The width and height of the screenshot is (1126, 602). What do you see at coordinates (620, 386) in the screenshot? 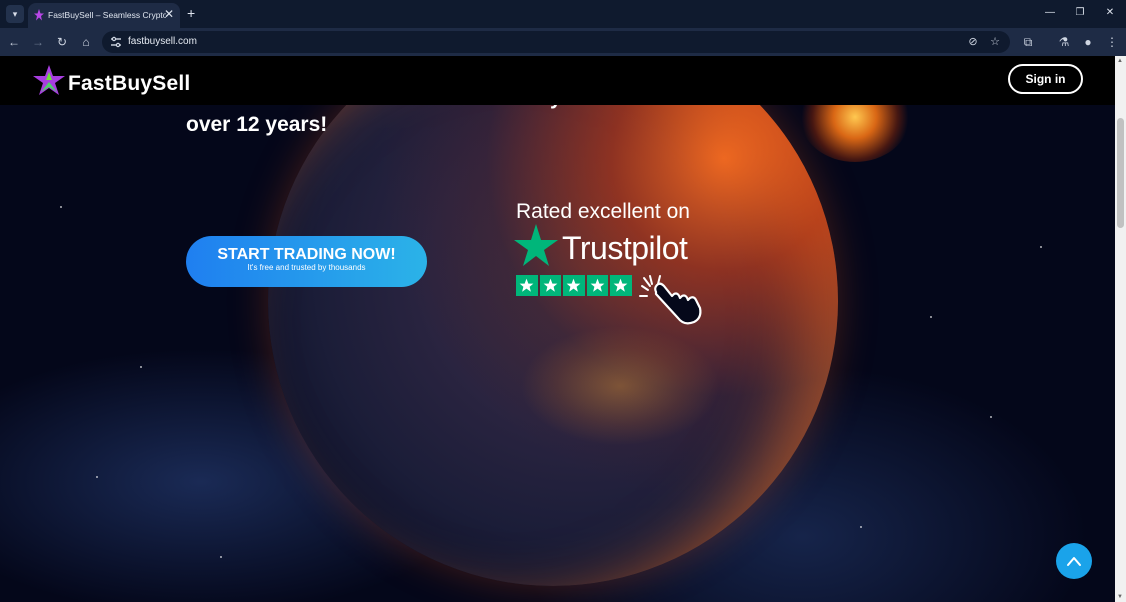
I see `city-lights-glow` at bounding box center [620, 386].